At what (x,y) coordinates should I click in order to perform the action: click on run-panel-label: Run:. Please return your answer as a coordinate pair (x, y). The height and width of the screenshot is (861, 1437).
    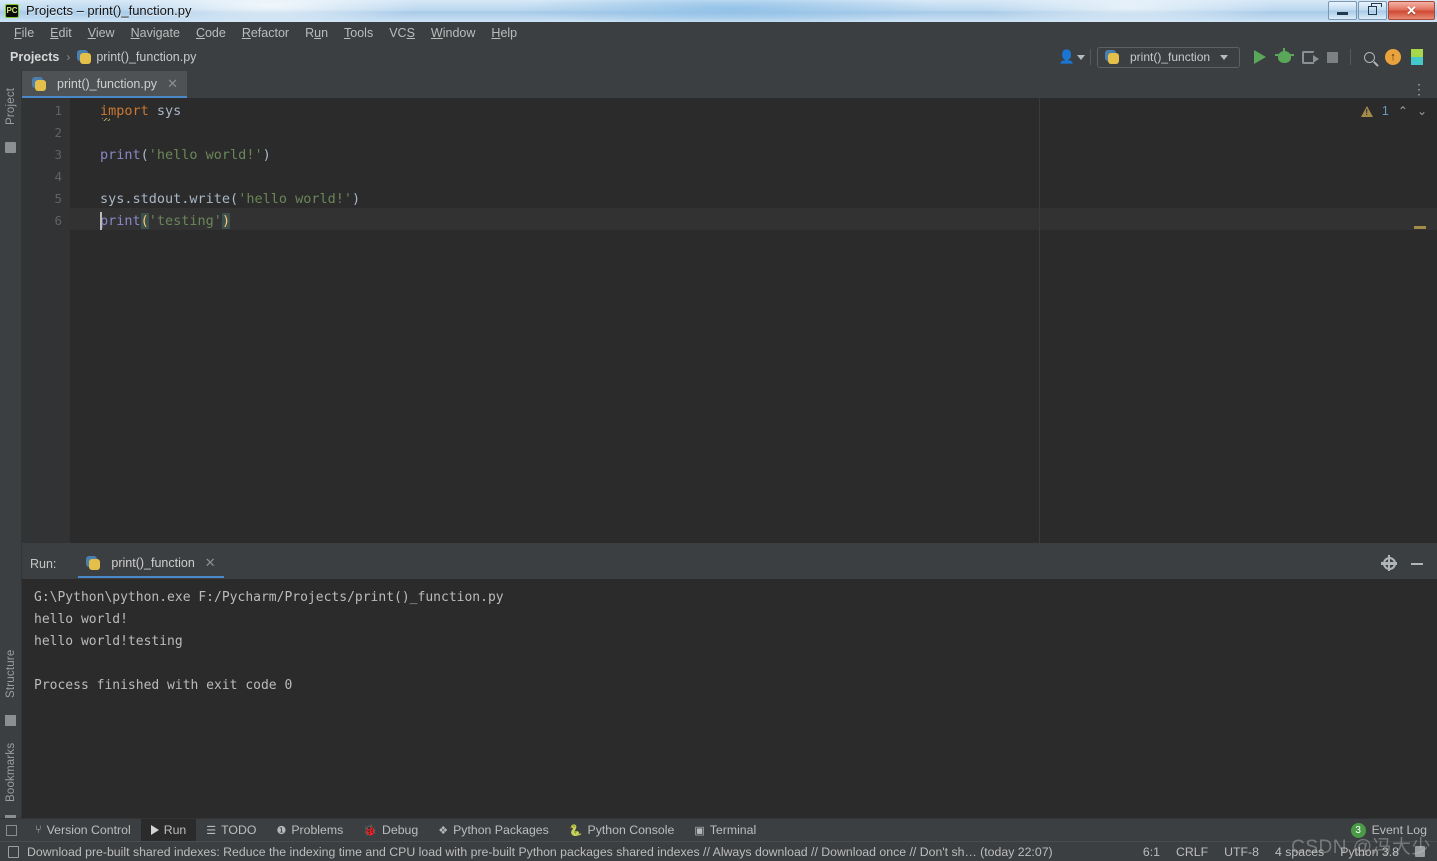
    Looking at the image, I should click on (43, 563).